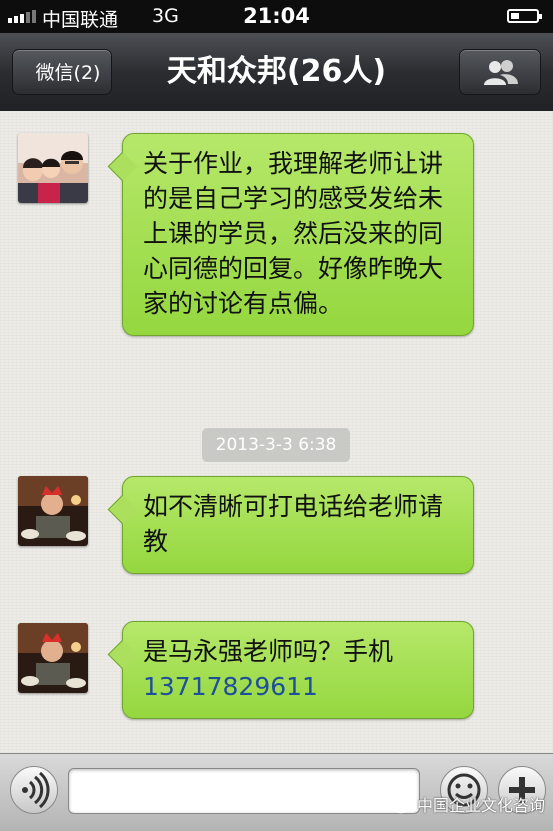  What do you see at coordinates (298, 670) in the screenshot?
I see `message-bubble: 是马永强老师吗？手机 13717829611` at bounding box center [298, 670].